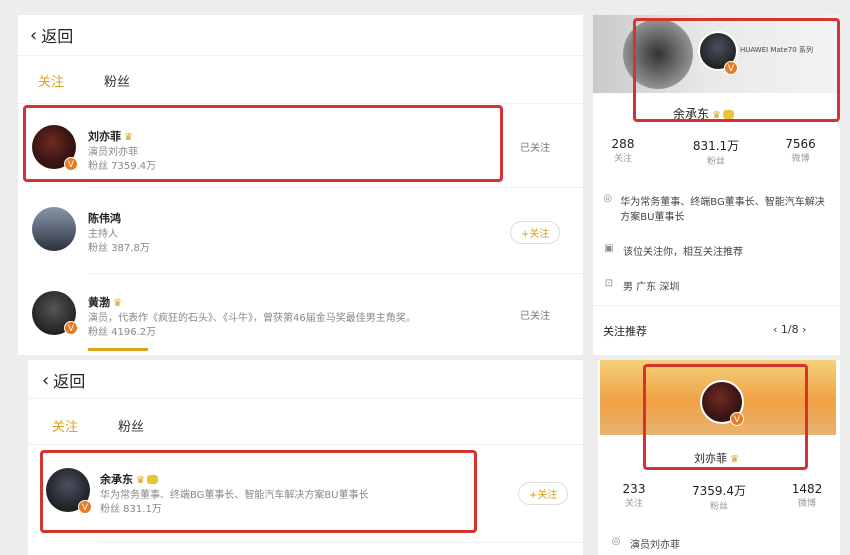 The image size is (850, 555). What do you see at coordinates (800, 144) in the screenshot?
I see `stat-number: 7566` at bounding box center [800, 144].